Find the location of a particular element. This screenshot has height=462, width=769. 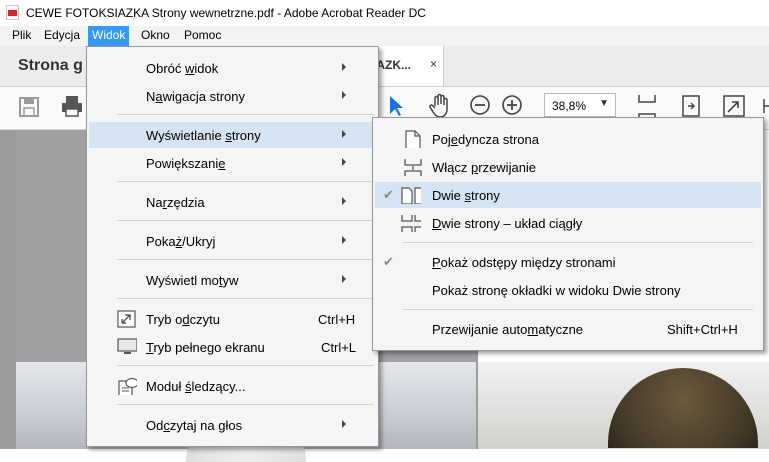

select-cursor-icon is located at coordinates (396, 106).